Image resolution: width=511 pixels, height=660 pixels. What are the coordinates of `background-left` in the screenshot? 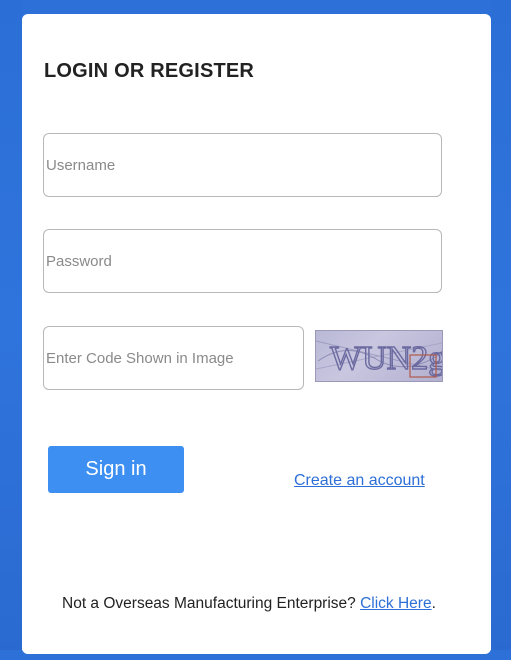 It's located at (11, 330).